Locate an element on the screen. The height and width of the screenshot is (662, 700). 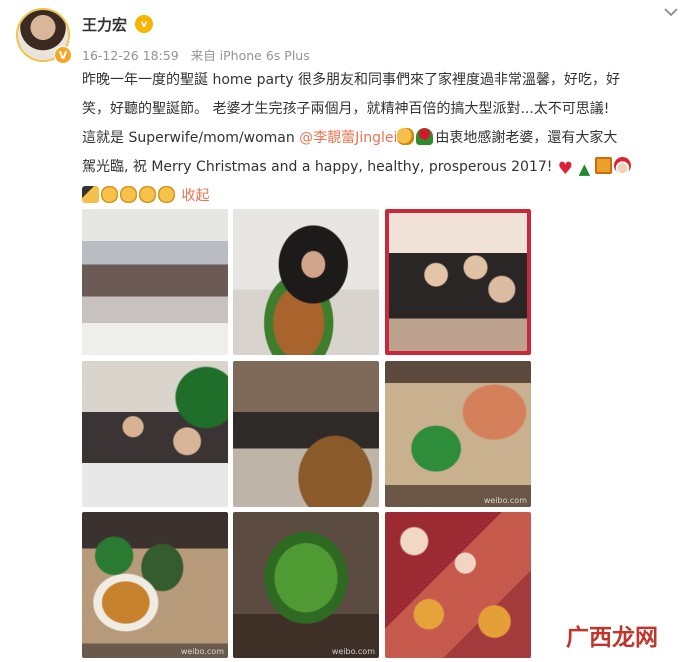
site-watermark: 广西龙网 is located at coordinates (612, 638).